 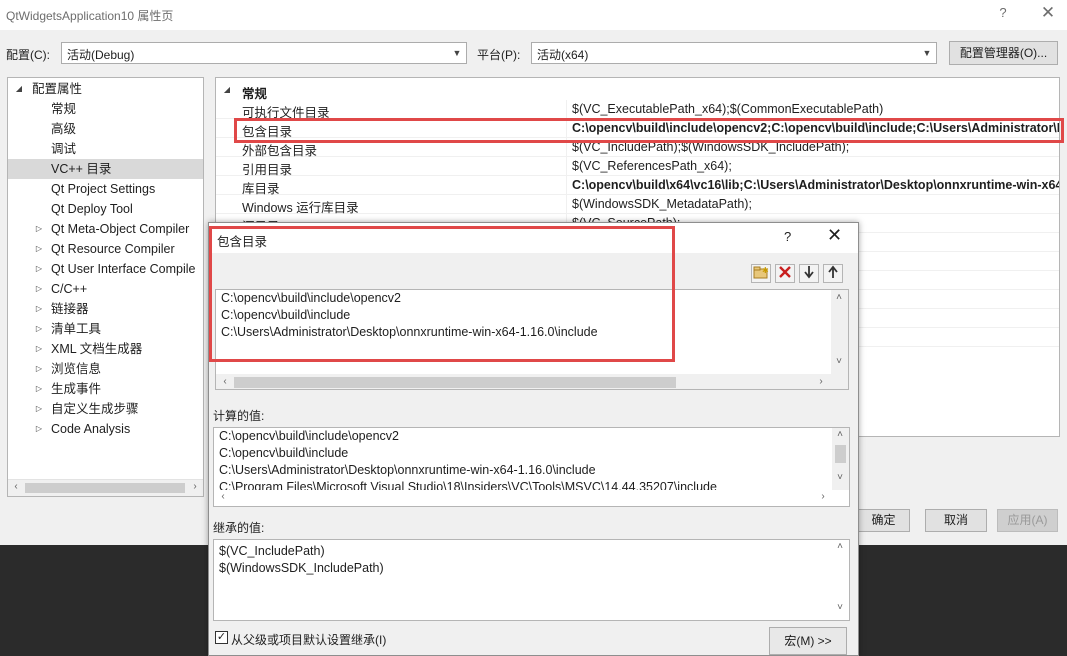 I want to click on tree-item: ▷ 清单工具, so click(x=105, y=329).